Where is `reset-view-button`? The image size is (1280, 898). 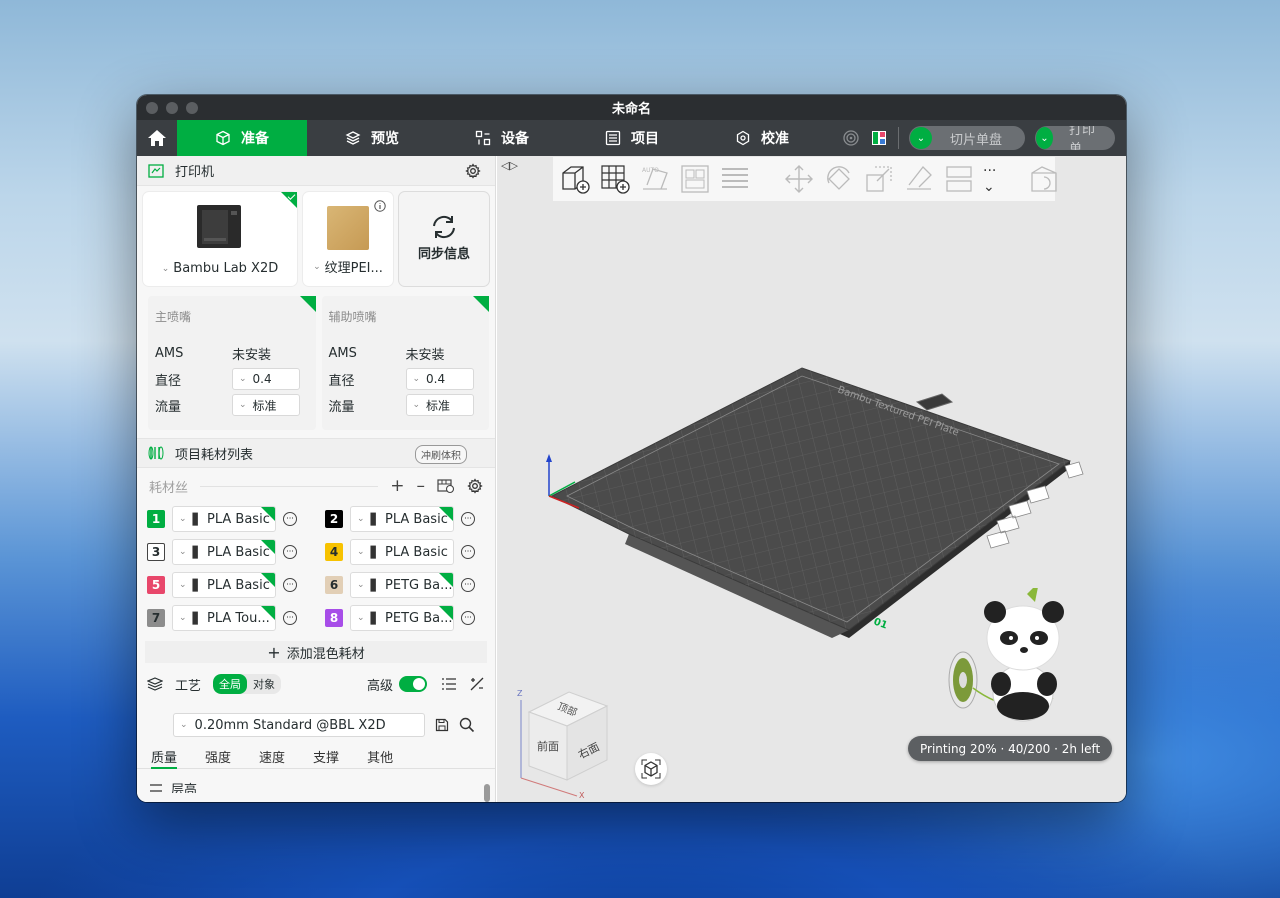 reset-view-button is located at coordinates (651, 769).